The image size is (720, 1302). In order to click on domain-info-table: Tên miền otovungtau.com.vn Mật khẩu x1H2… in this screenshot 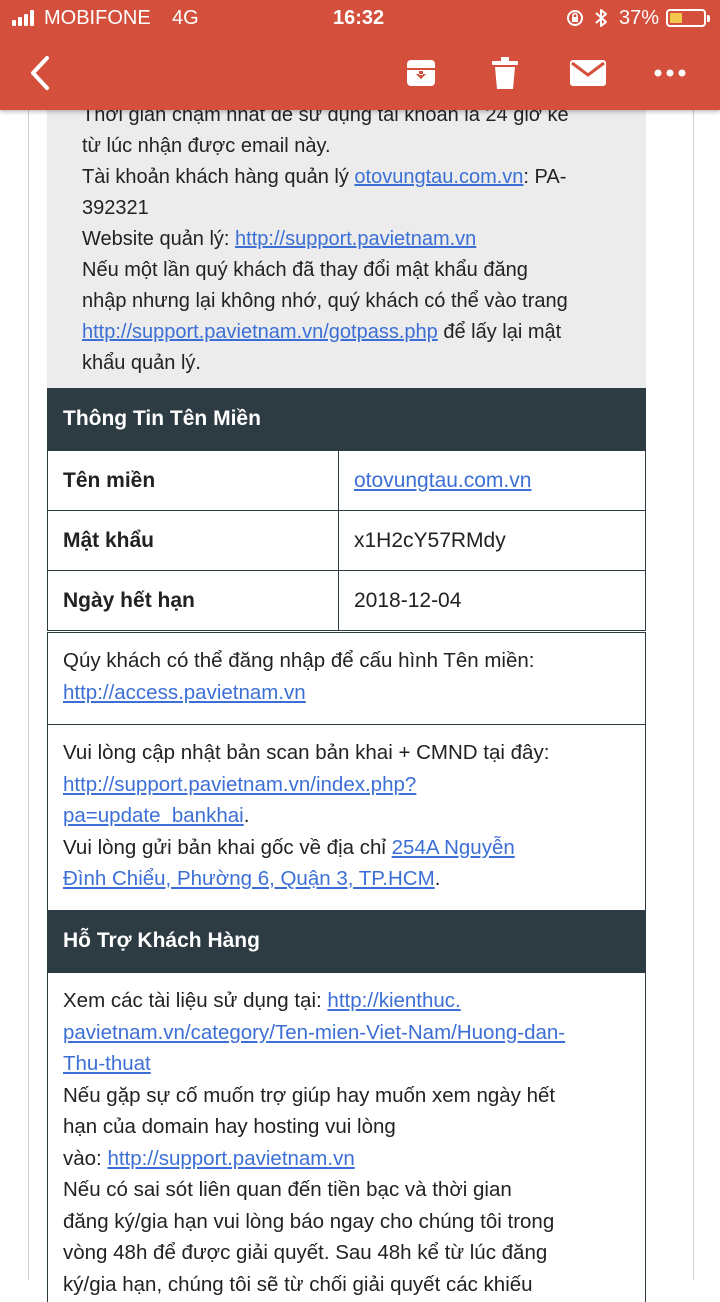, I will do `click(346, 540)`.